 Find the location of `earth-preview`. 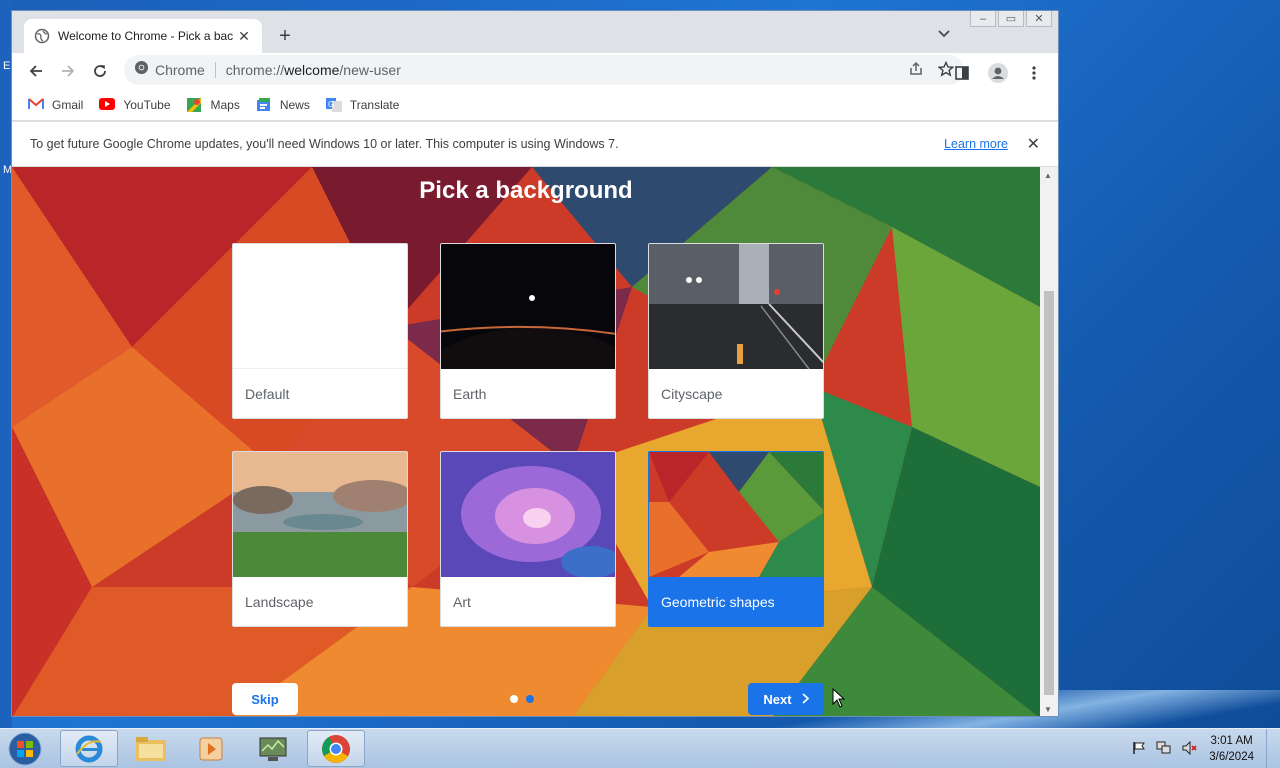

earth-preview is located at coordinates (528, 331).